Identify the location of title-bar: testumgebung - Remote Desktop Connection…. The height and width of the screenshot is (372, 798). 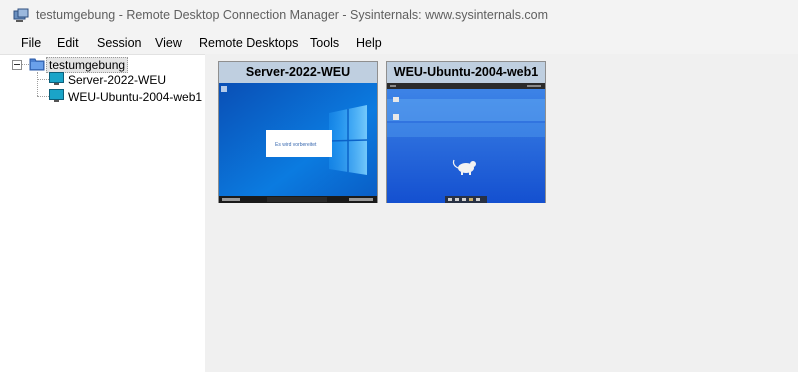
(399, 15).